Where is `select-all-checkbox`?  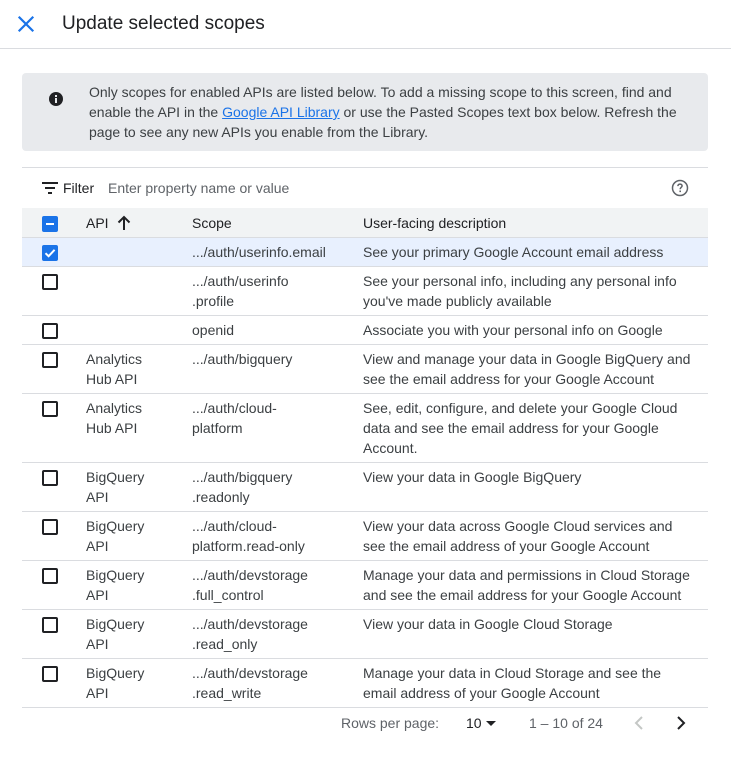 select-all-checkbox is located at coordinates (50, 224).